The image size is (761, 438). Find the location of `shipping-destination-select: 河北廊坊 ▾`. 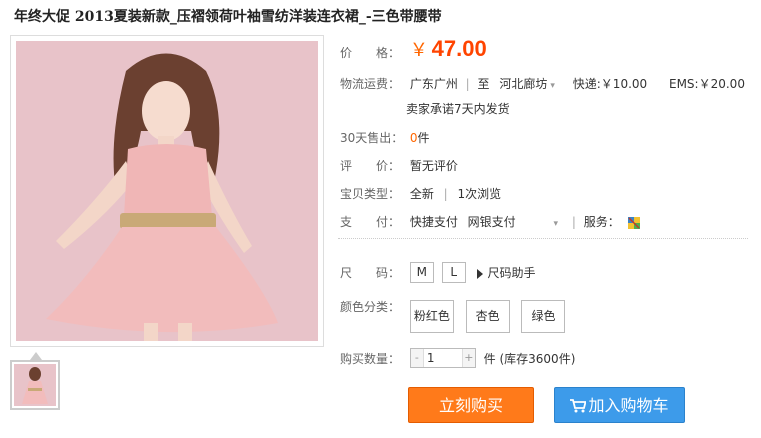

shipping-destination-select: 河北廊坊 ▾ is located at coordinates (527, 84).